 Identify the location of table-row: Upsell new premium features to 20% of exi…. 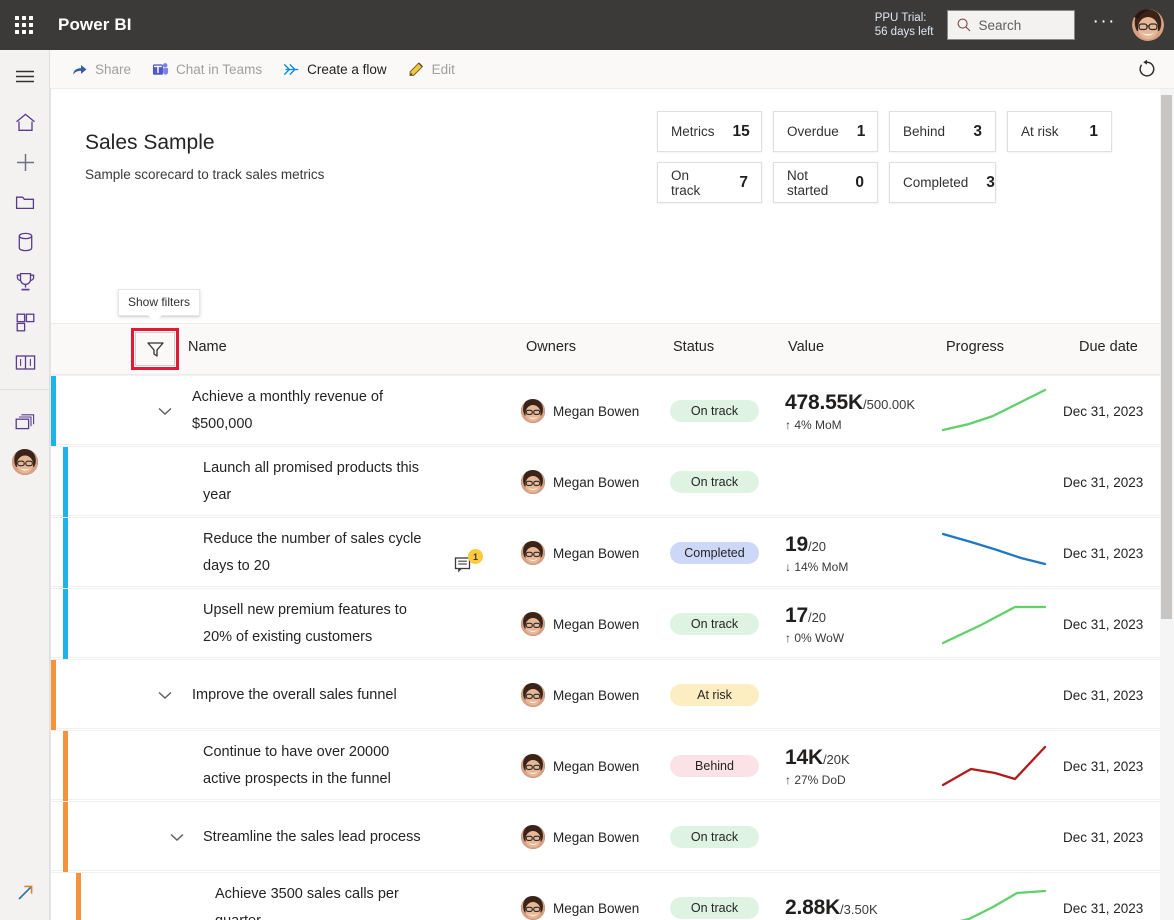
(607, 623).